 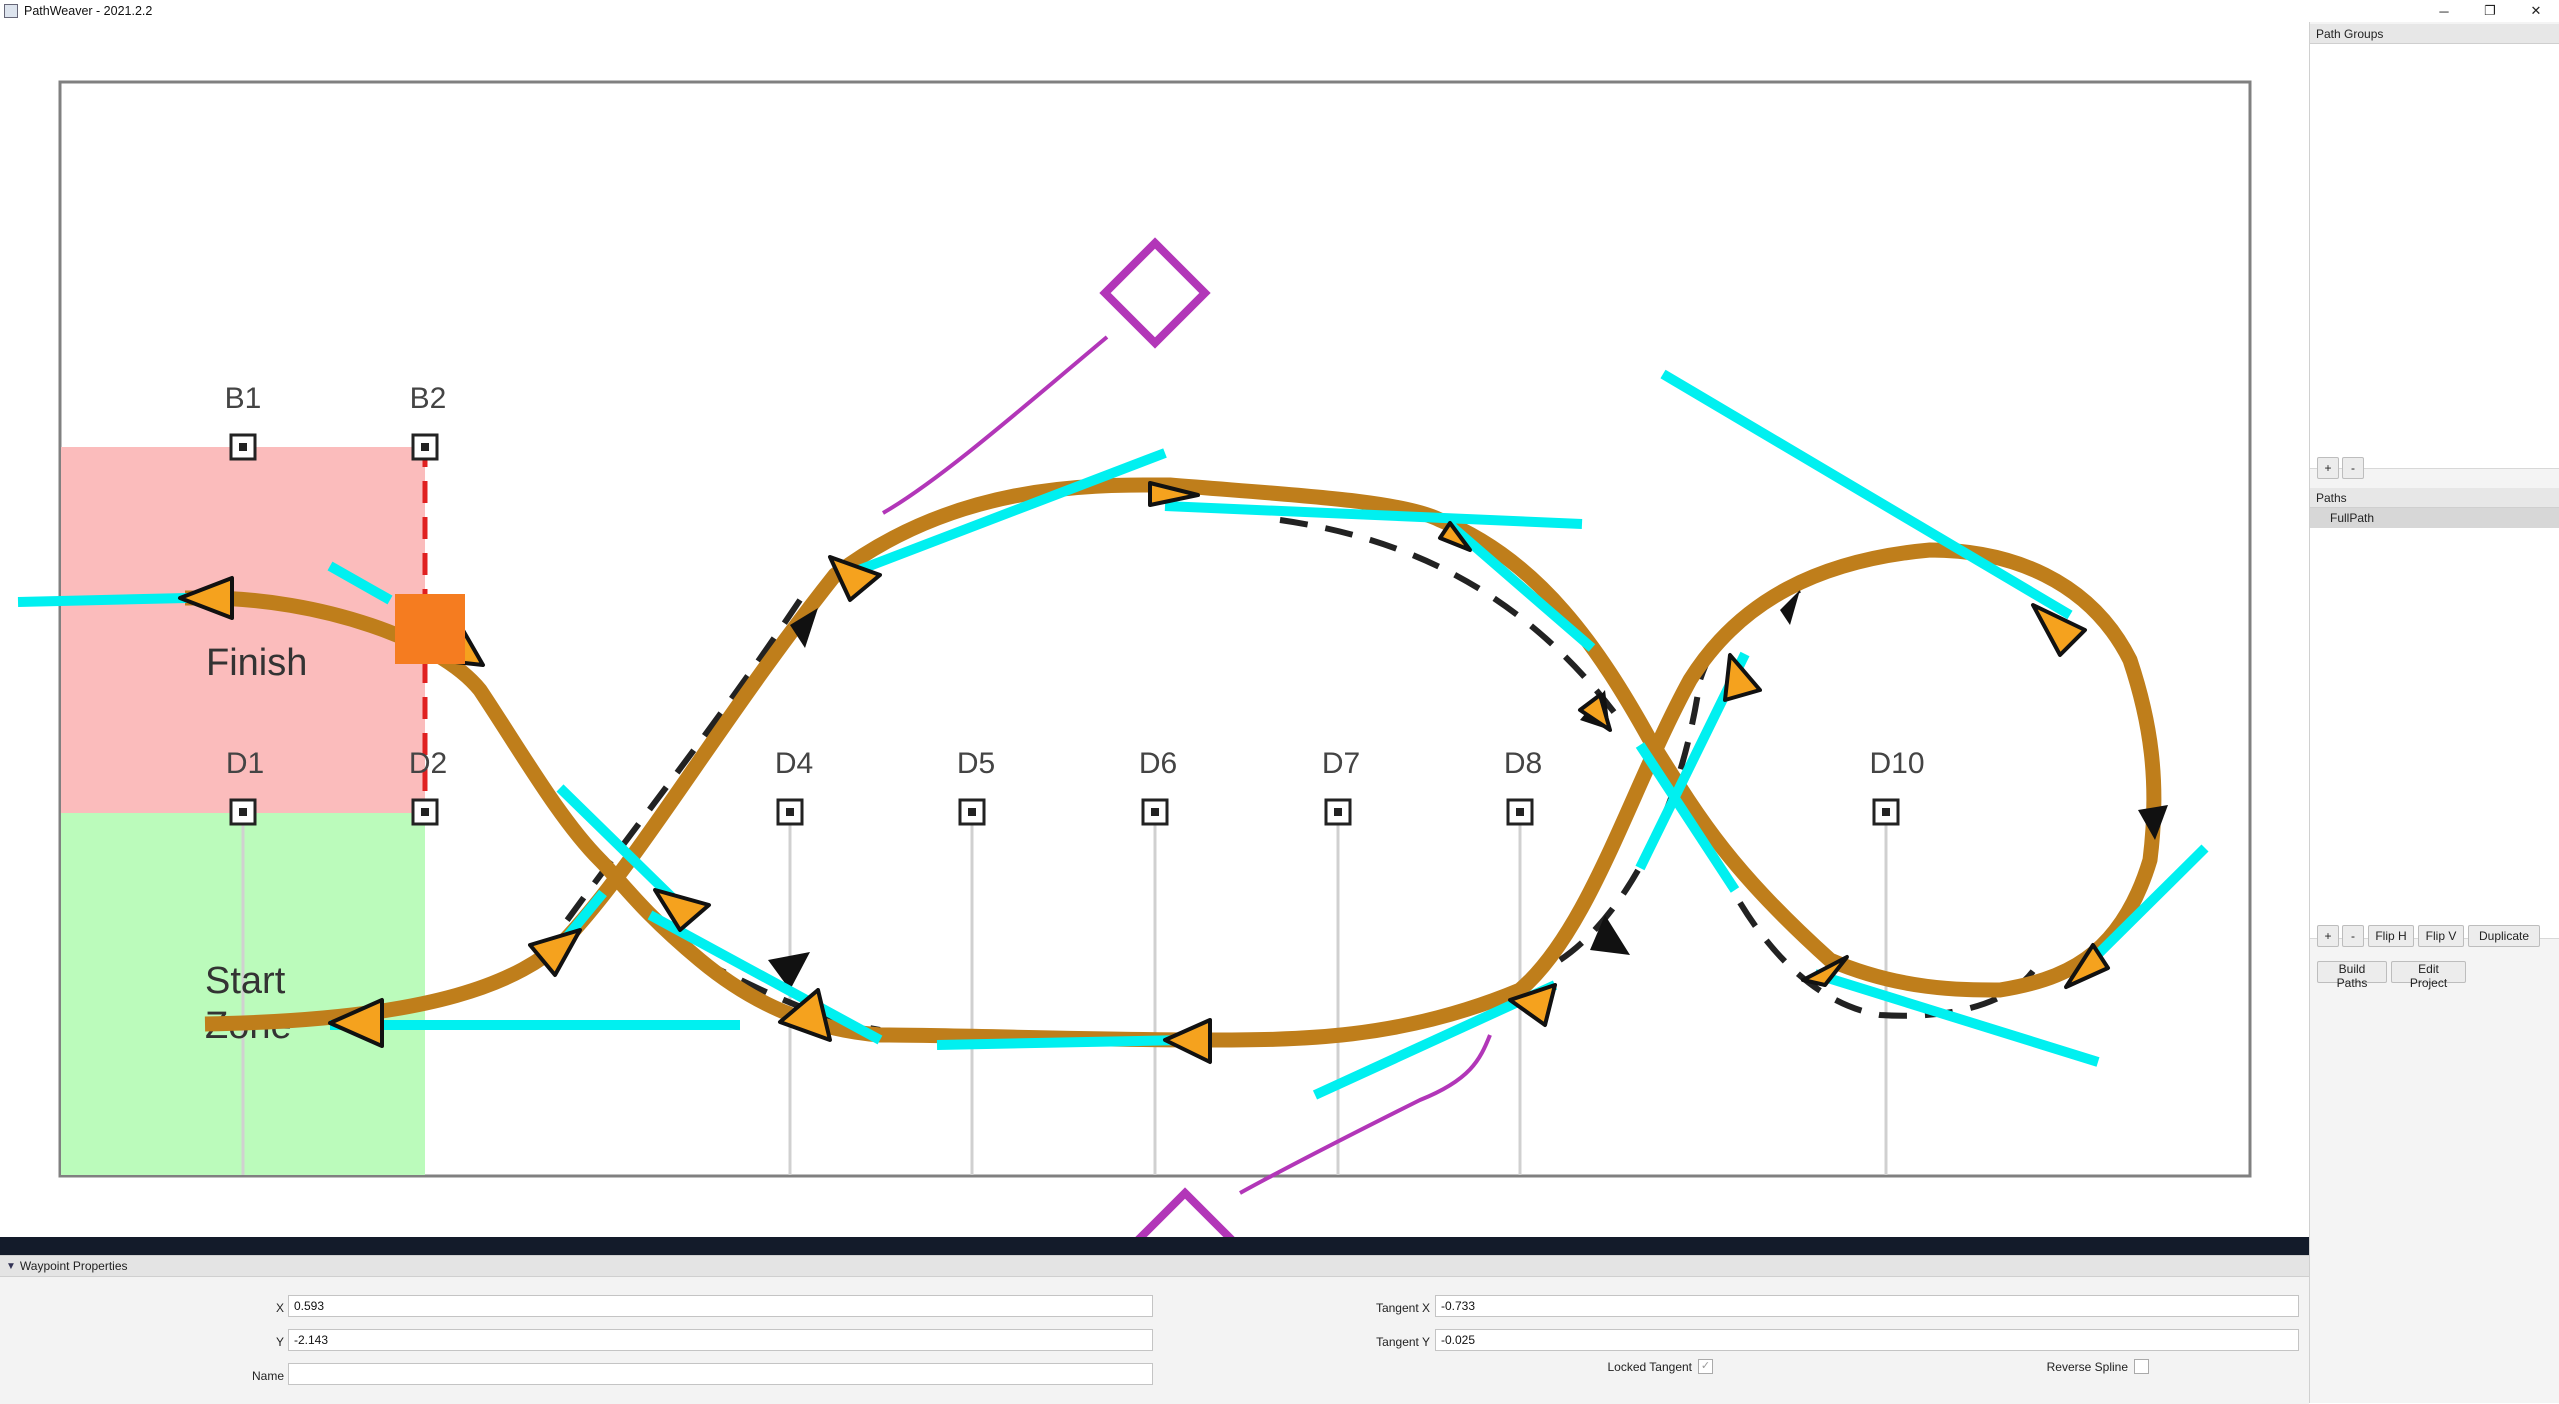 What do you see at coordinates (430, 629) in the screenshot?
I see `selected-waypoint` at bounding box center [430, 629].